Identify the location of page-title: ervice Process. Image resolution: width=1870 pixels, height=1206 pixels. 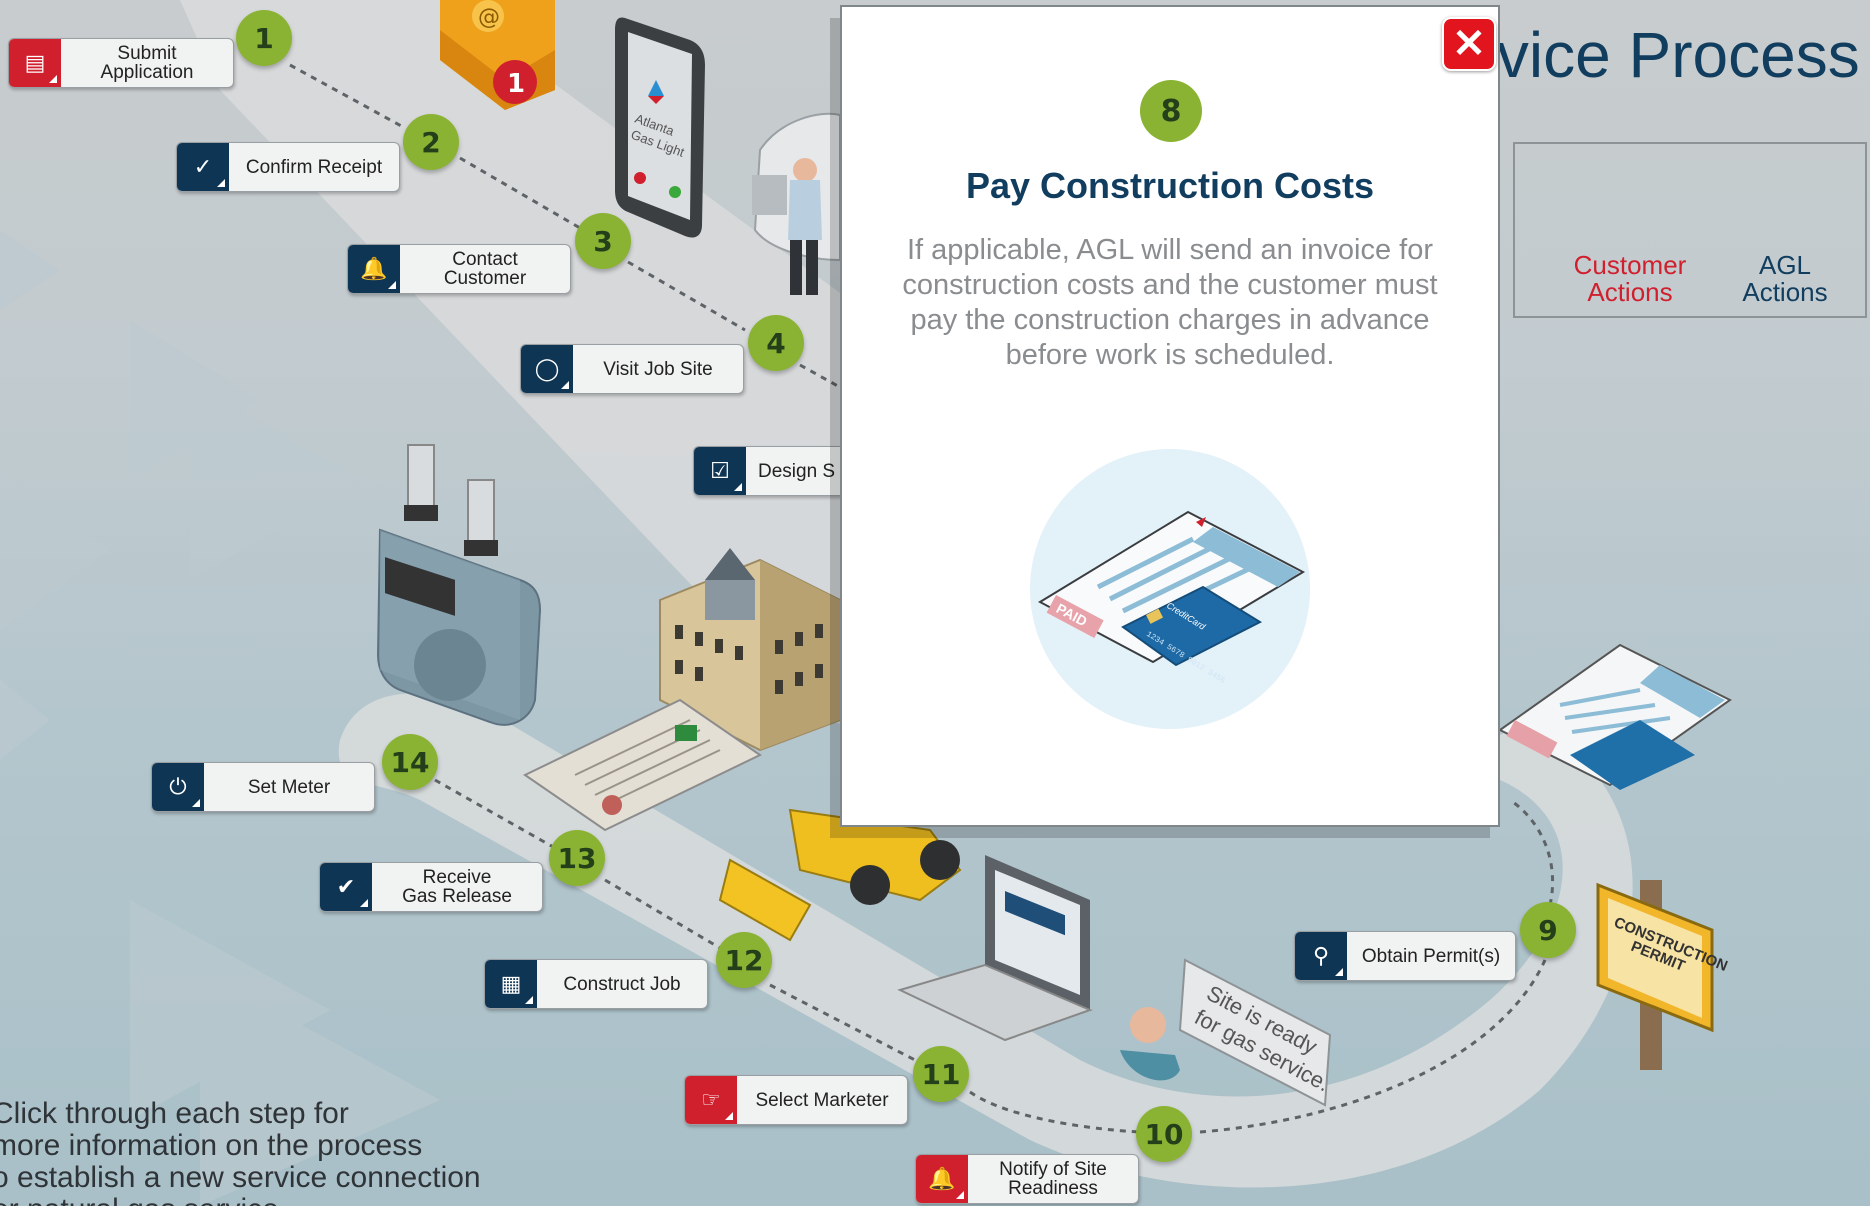
(1650, 55).